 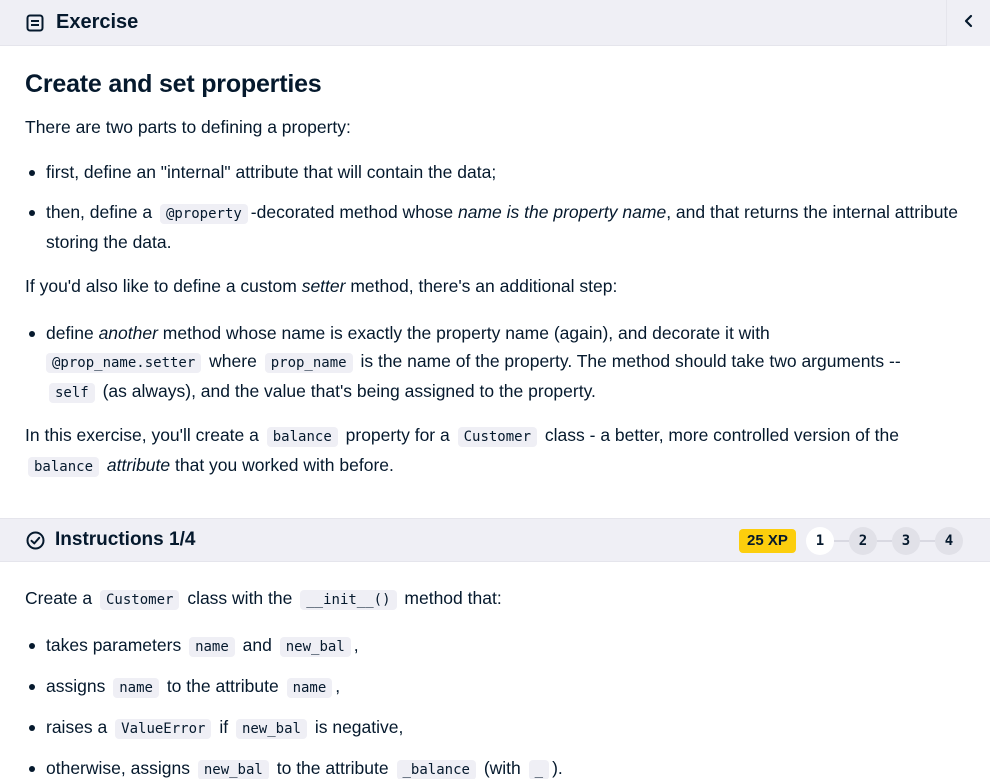 What do you see at coordinates (173, 84) in the screenshot?
I see `exercise-title: Create and set properties` at bounding box center [173, 84].